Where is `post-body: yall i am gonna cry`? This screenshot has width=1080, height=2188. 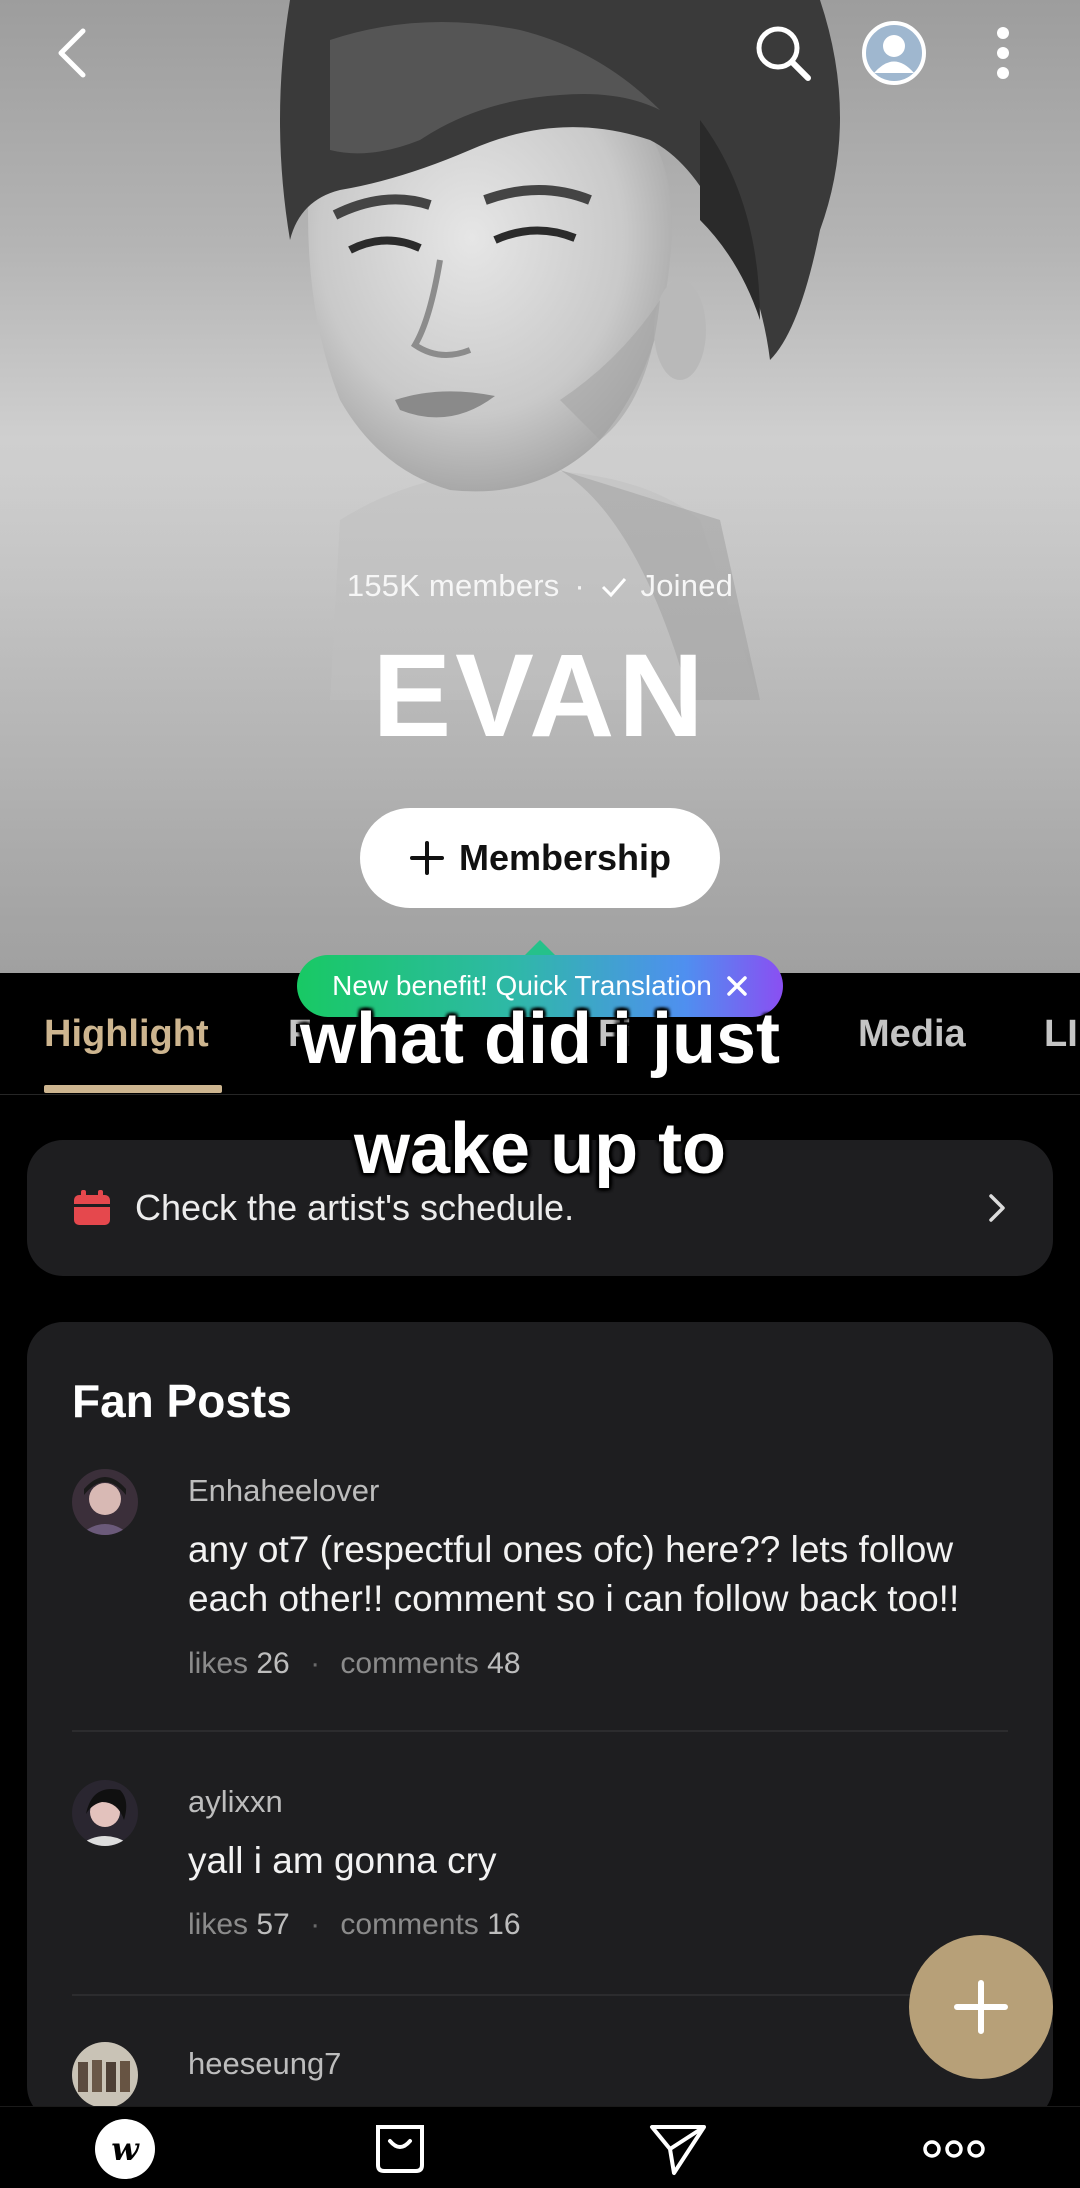
post-body: yall i am gonna cry is located at coordinates (342, 1860).